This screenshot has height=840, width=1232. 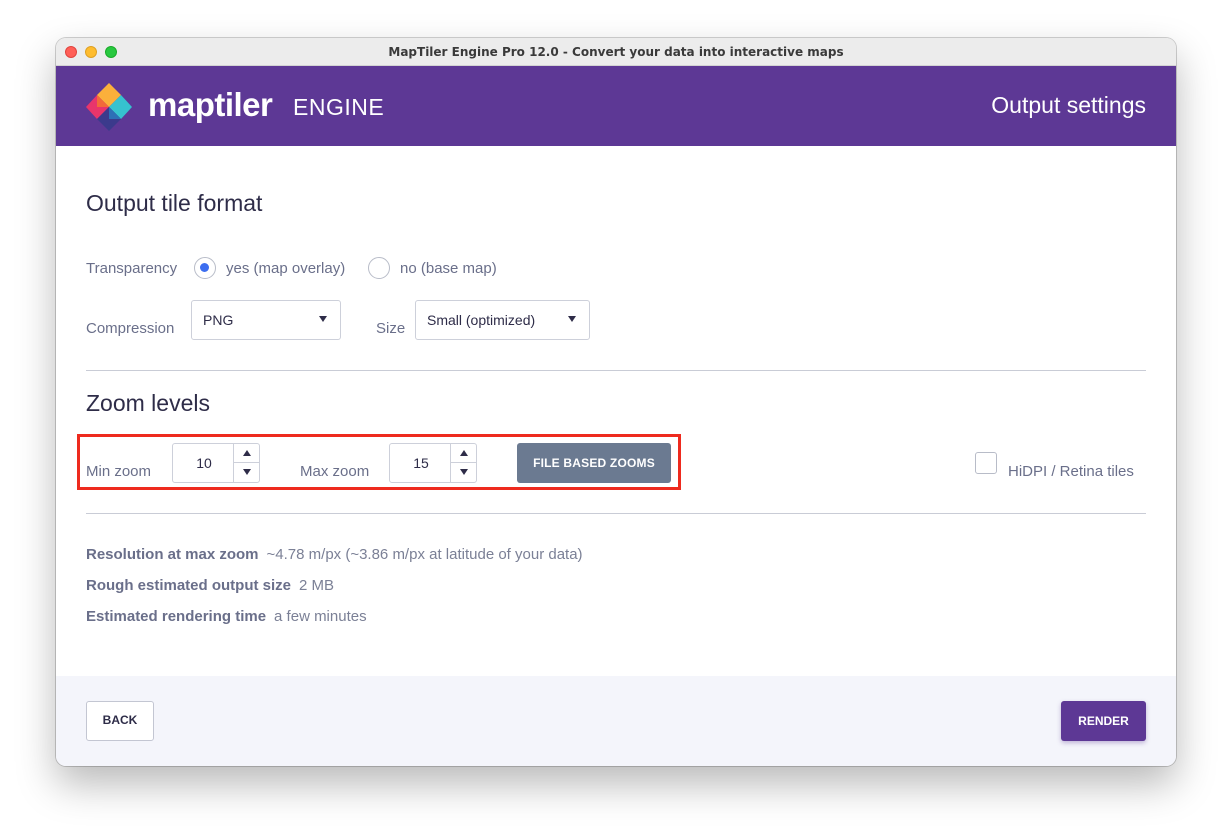 What do you see at coordinates (218, 320) in the screenshot?
I see `compression-value: PNG` at bounding box center [218, 320].